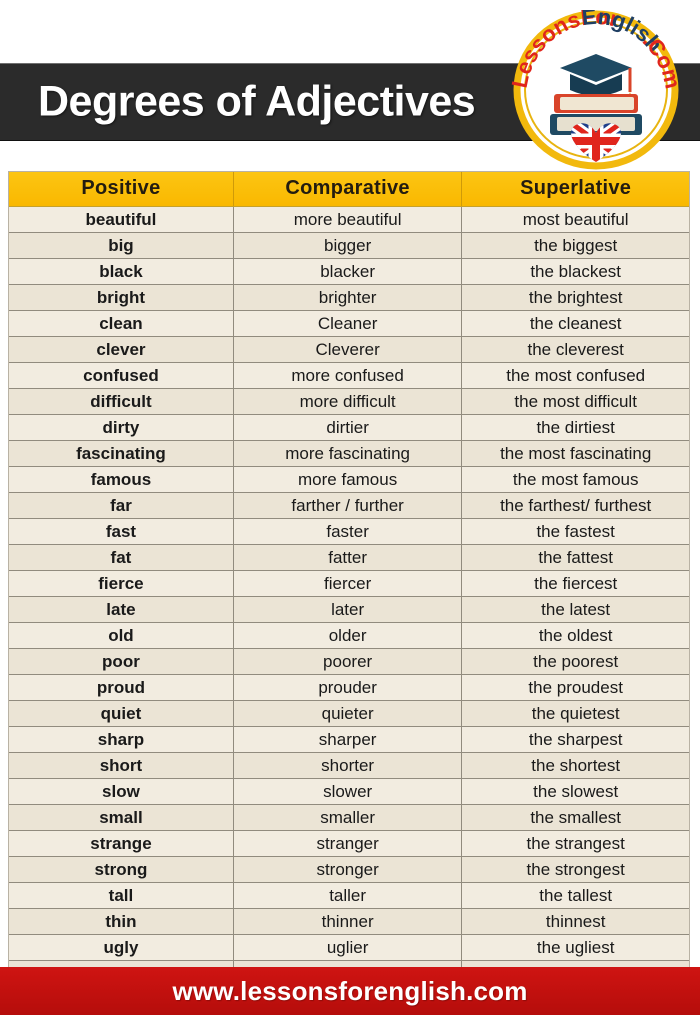 The height and width of the screenshot is (1015, 700). What do you see at coordinates (348, 947) in the screenshot?
I see `adjective-comparative: uglier` at bounding box center [348, 947].